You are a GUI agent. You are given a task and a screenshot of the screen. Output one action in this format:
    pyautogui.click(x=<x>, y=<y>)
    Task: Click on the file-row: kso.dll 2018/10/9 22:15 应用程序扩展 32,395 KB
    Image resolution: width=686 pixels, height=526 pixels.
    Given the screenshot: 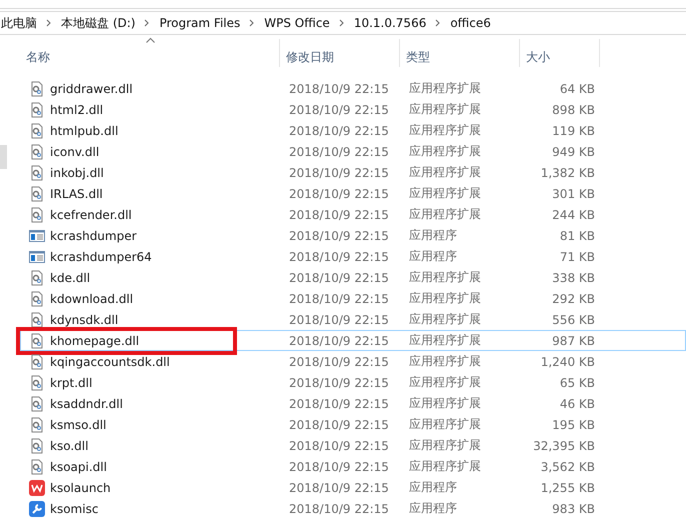 What is the action you would take?
    pyautogui.click(x=353, y=445)
    